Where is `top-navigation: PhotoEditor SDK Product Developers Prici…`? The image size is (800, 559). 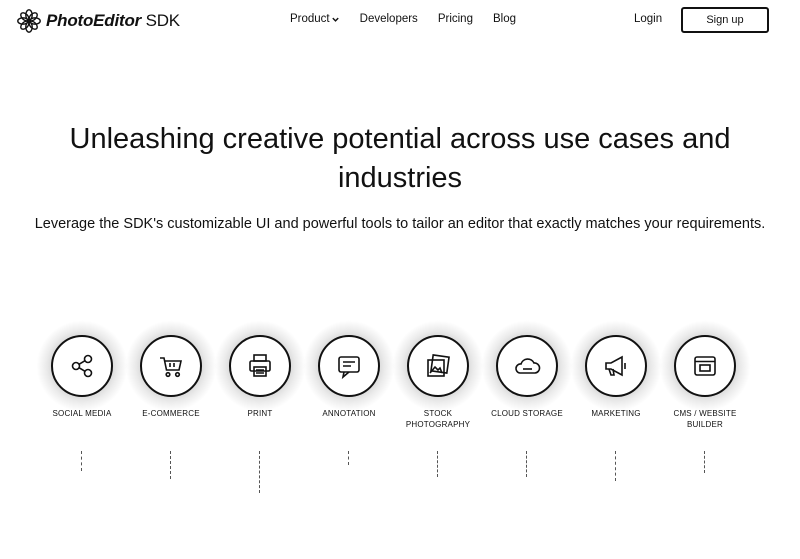 top-navigation: PhotoEditor SDK Product Developers Prici… is located at coordinates (400, 22).